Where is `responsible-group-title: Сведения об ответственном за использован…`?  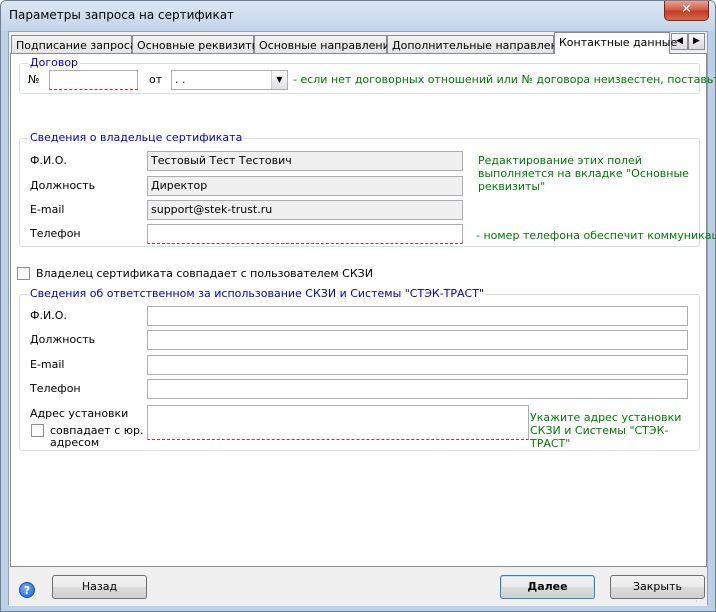 responsible-group-title: Сведения об ответственном за использован… is located at coordinates (257, 293).